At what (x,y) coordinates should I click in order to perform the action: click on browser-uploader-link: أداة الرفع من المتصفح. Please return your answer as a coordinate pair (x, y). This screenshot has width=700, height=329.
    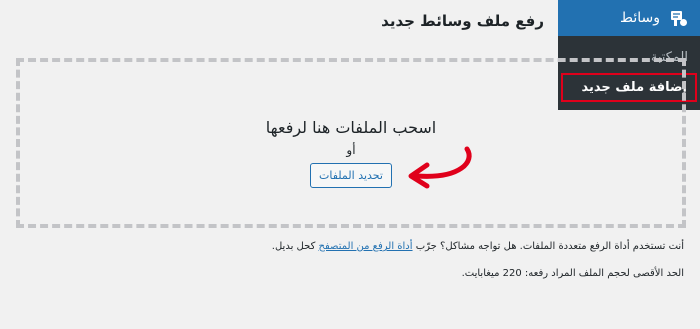
    Looking at the image, I should click on (366, 246).